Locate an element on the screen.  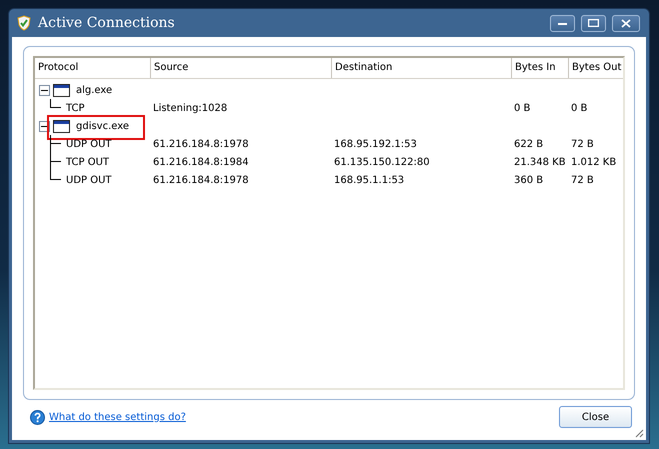
bytes-in-cell-text: 622 B is located at coordinates (528, 144).